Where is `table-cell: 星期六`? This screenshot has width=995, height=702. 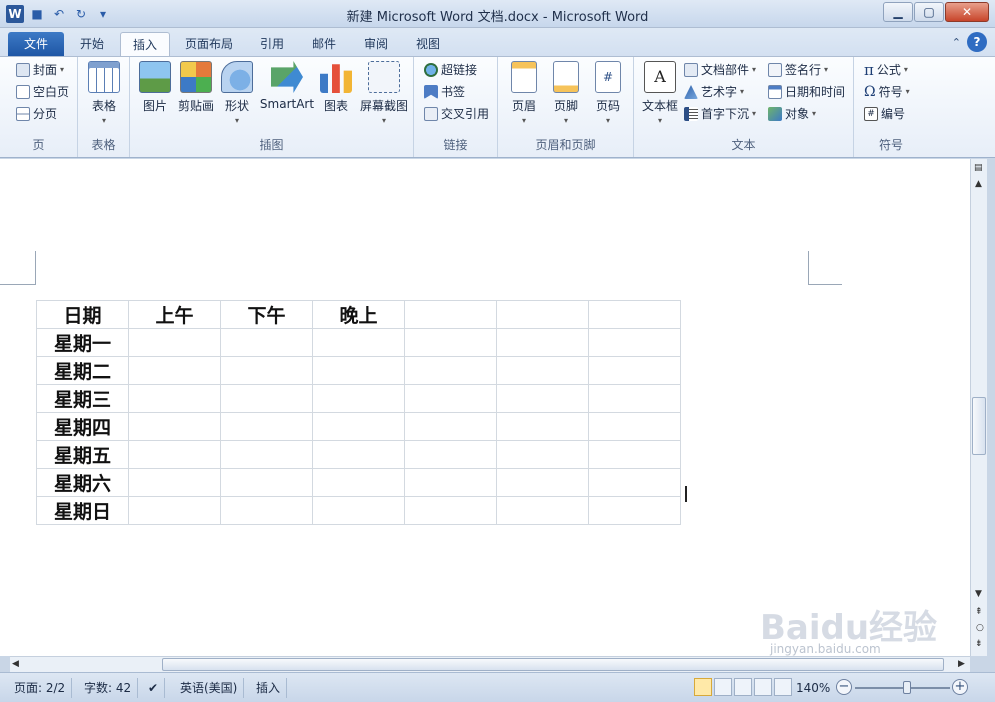 table-cell: 星期六 is located at coordinates (82, 482).